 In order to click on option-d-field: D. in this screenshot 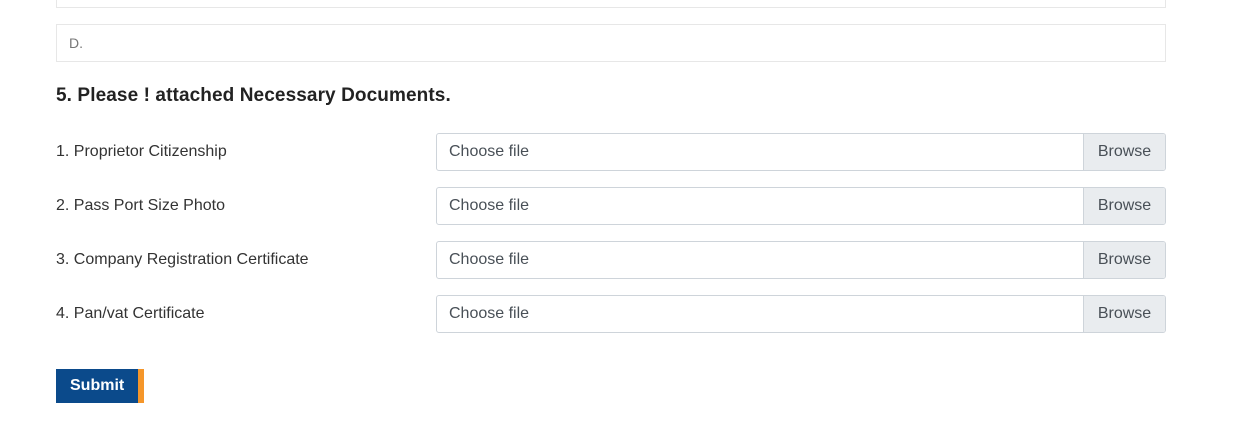, I will do `click(611, 43)`.